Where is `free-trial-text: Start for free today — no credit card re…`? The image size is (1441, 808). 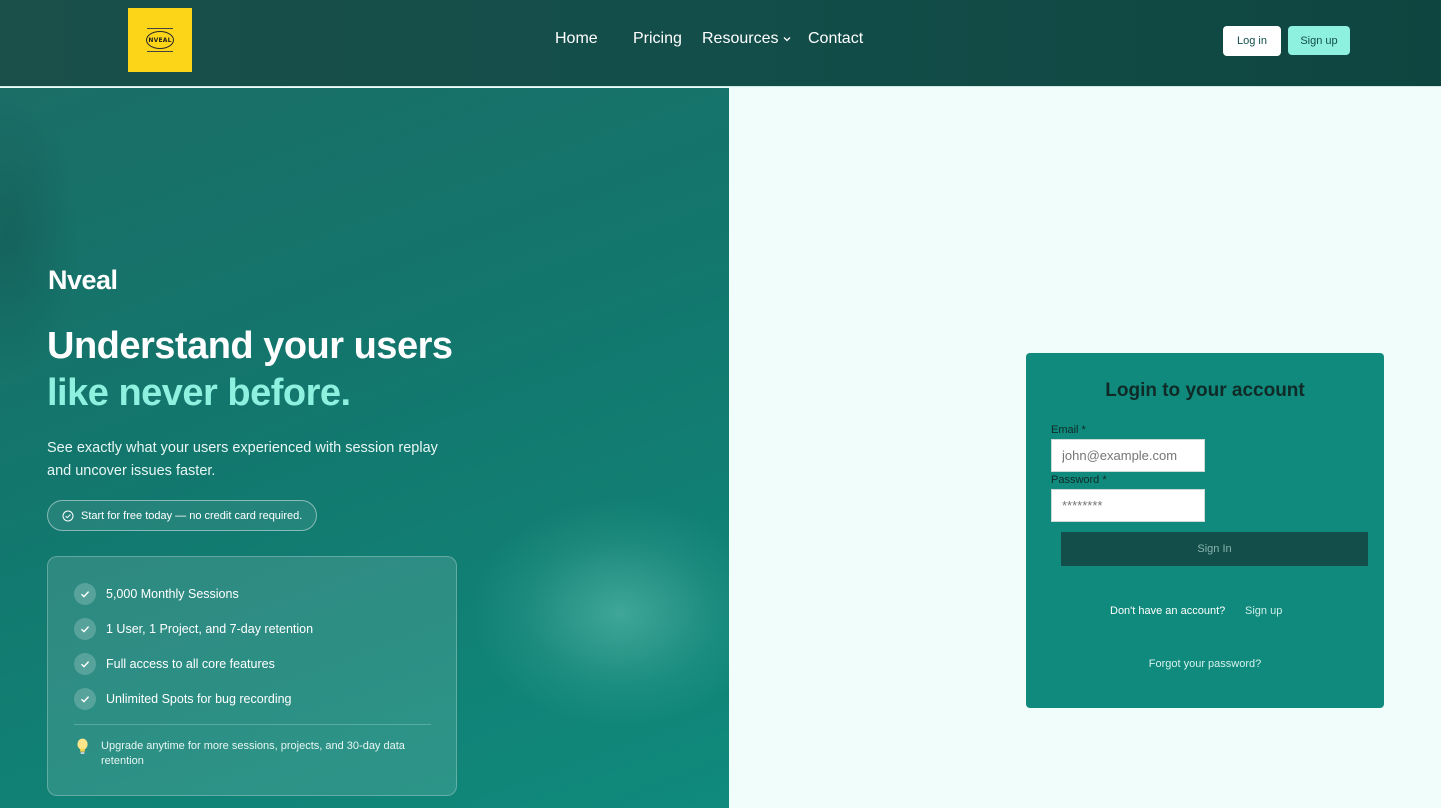
free-trial-text: Start for free today — no credit card re… is located at coordinates (192, 515).